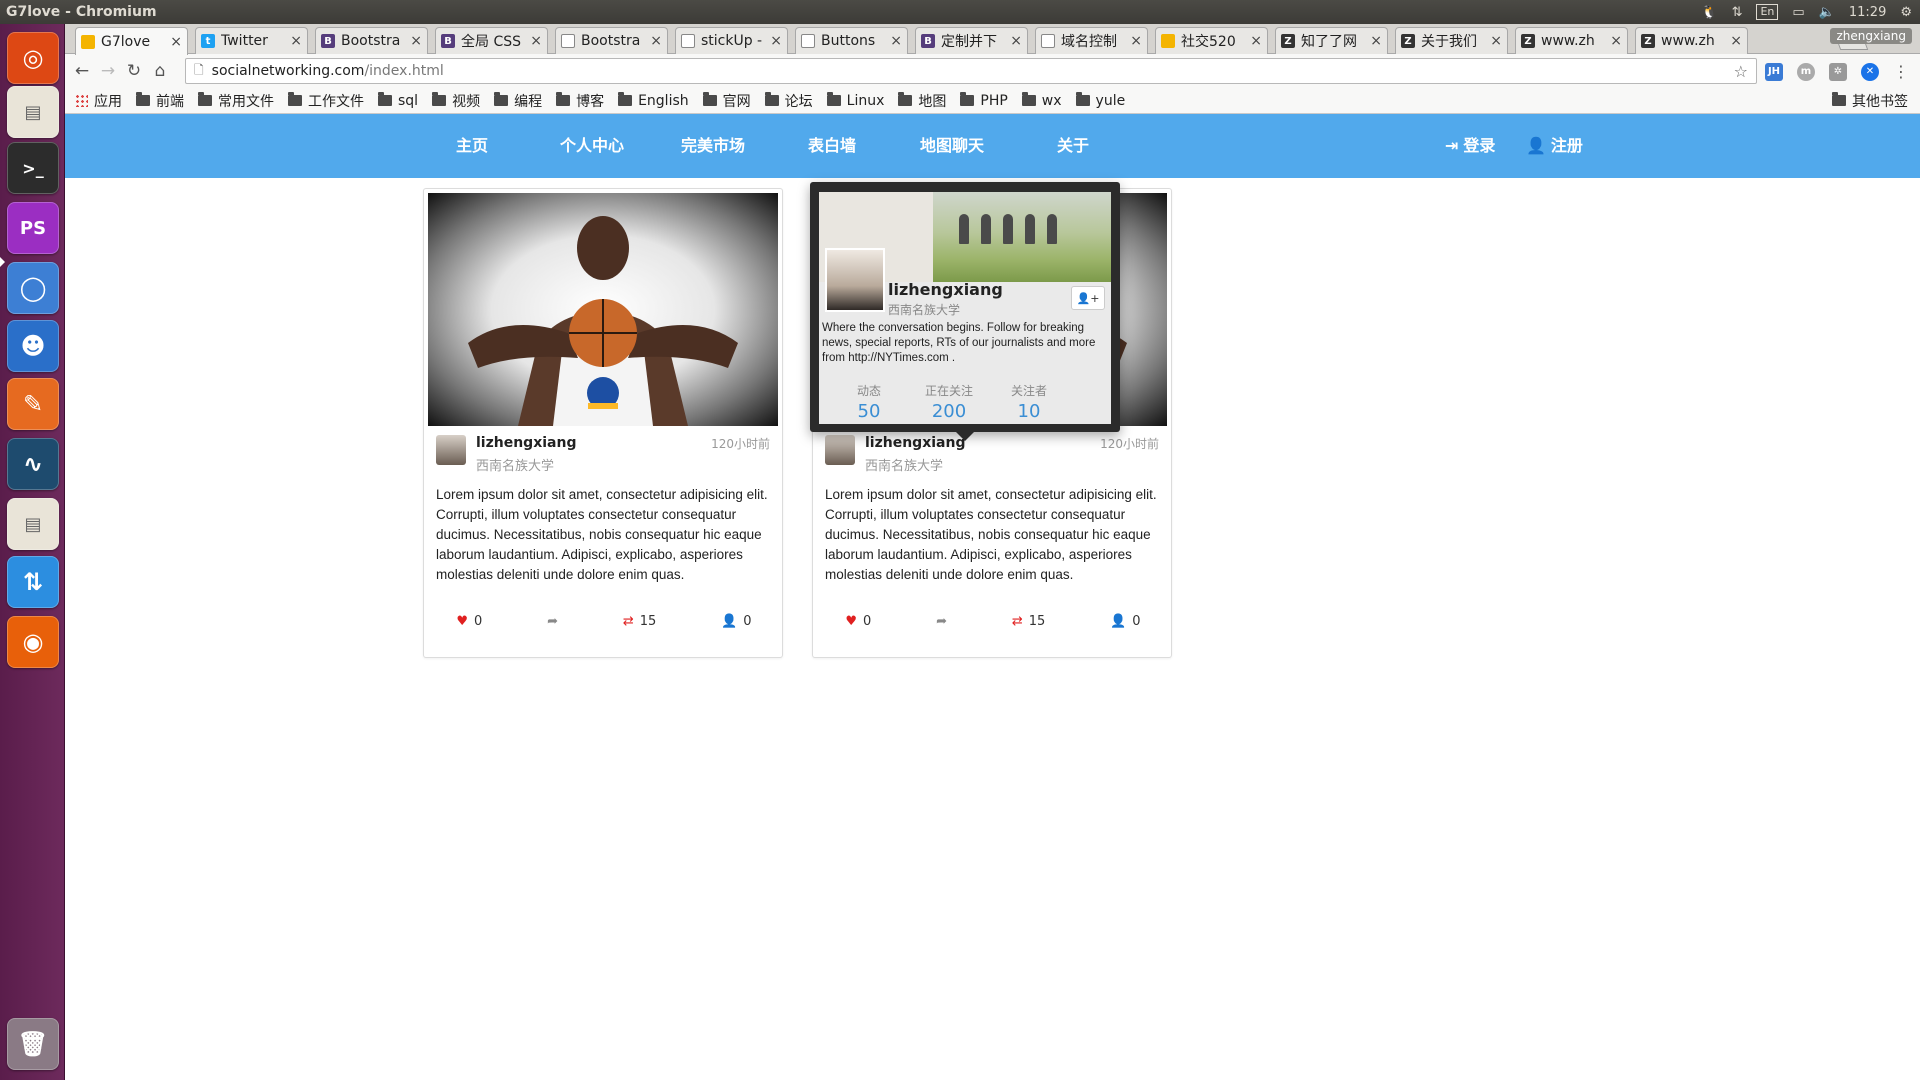  I want to click on login-link: ⇥ 登录, so click(1470, 146).